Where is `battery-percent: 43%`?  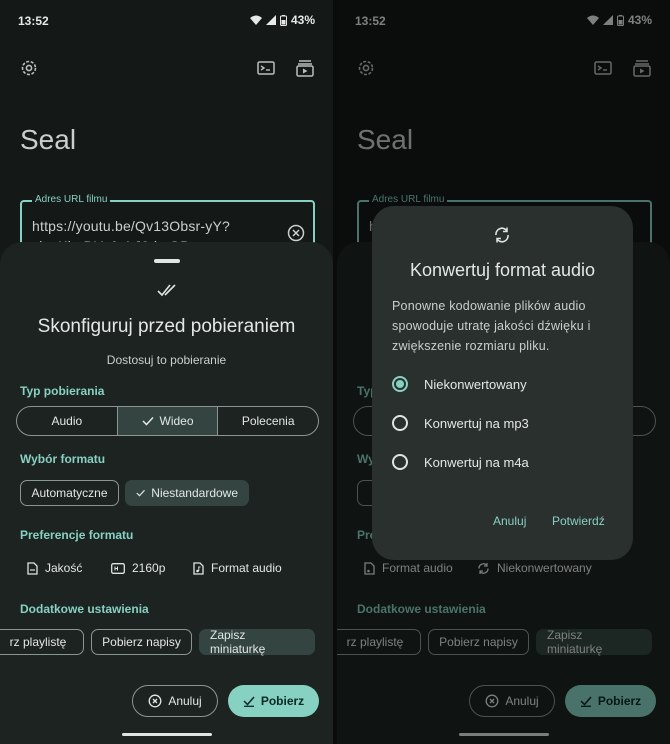 battery-percent: 43% is located at coordinates (302, 20).